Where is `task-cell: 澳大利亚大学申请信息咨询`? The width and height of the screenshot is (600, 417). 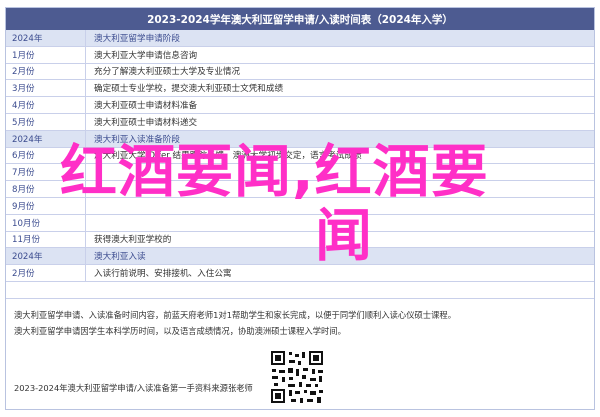 task-cell: 澳大利亚大学申请信息咨询 is located at coordinates (146, 55).